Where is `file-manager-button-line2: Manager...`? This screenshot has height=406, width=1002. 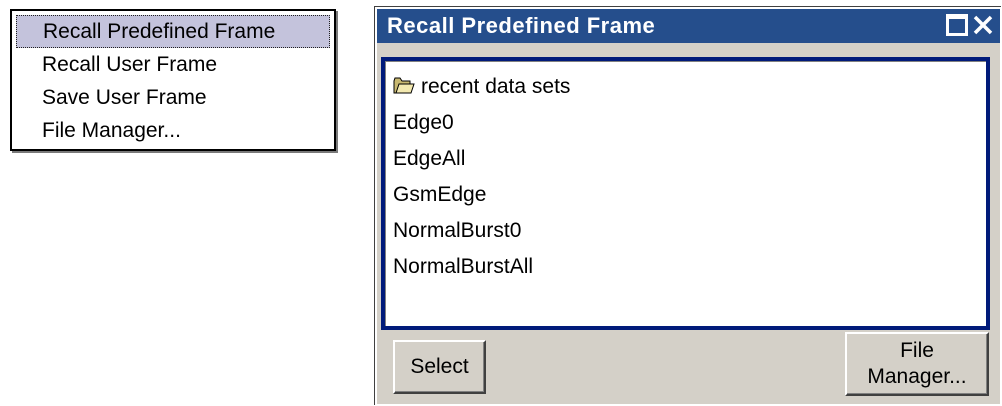
file-manager-button-line2: Manager... is located at coordinates (917, 376).